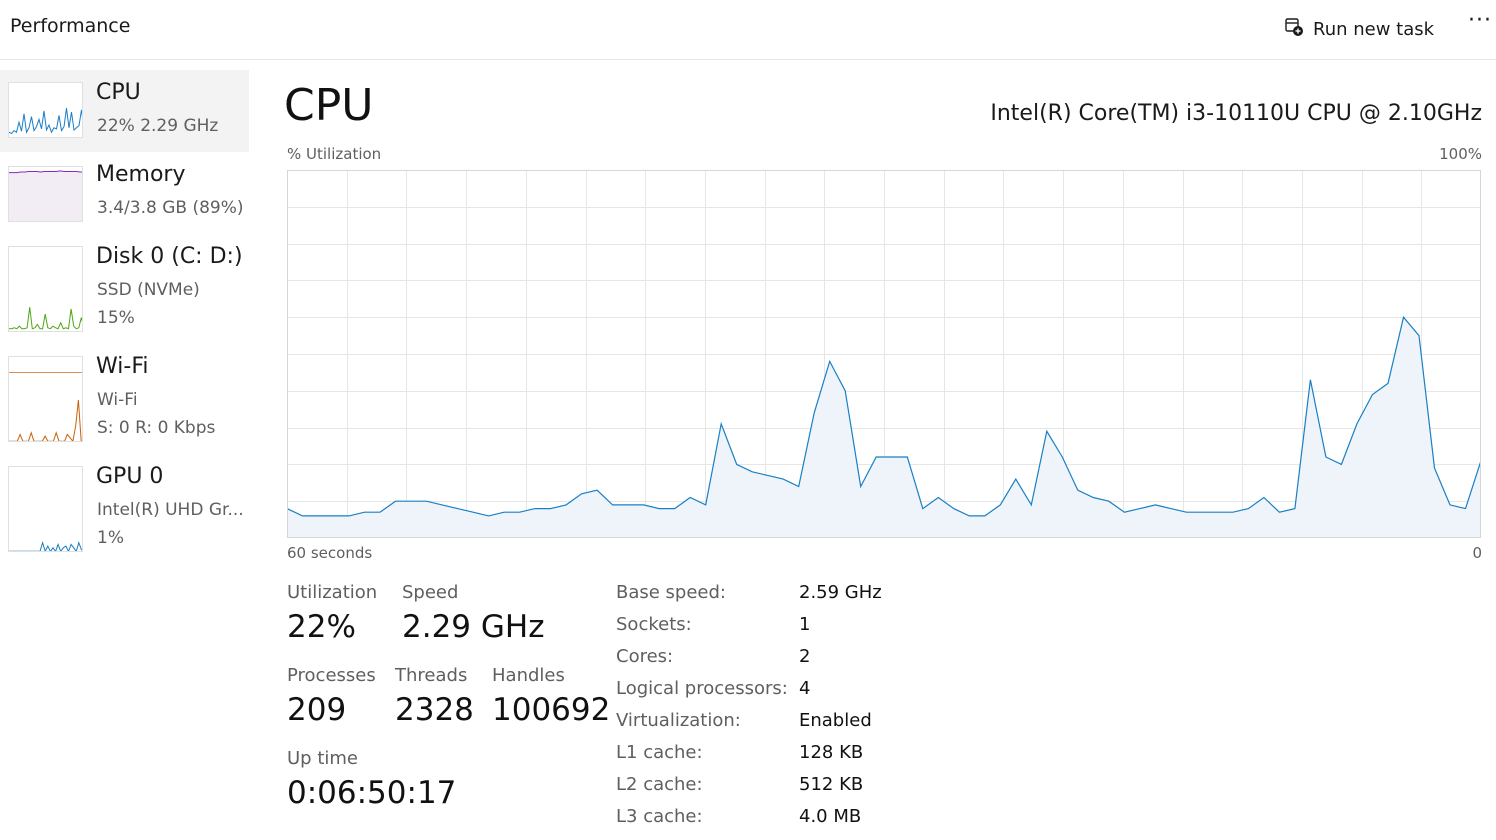 Image resolution: width=1496 pixels, height=840 pixels. I want to click on header-bar: Performance Run new task ···, so click(748, 30).